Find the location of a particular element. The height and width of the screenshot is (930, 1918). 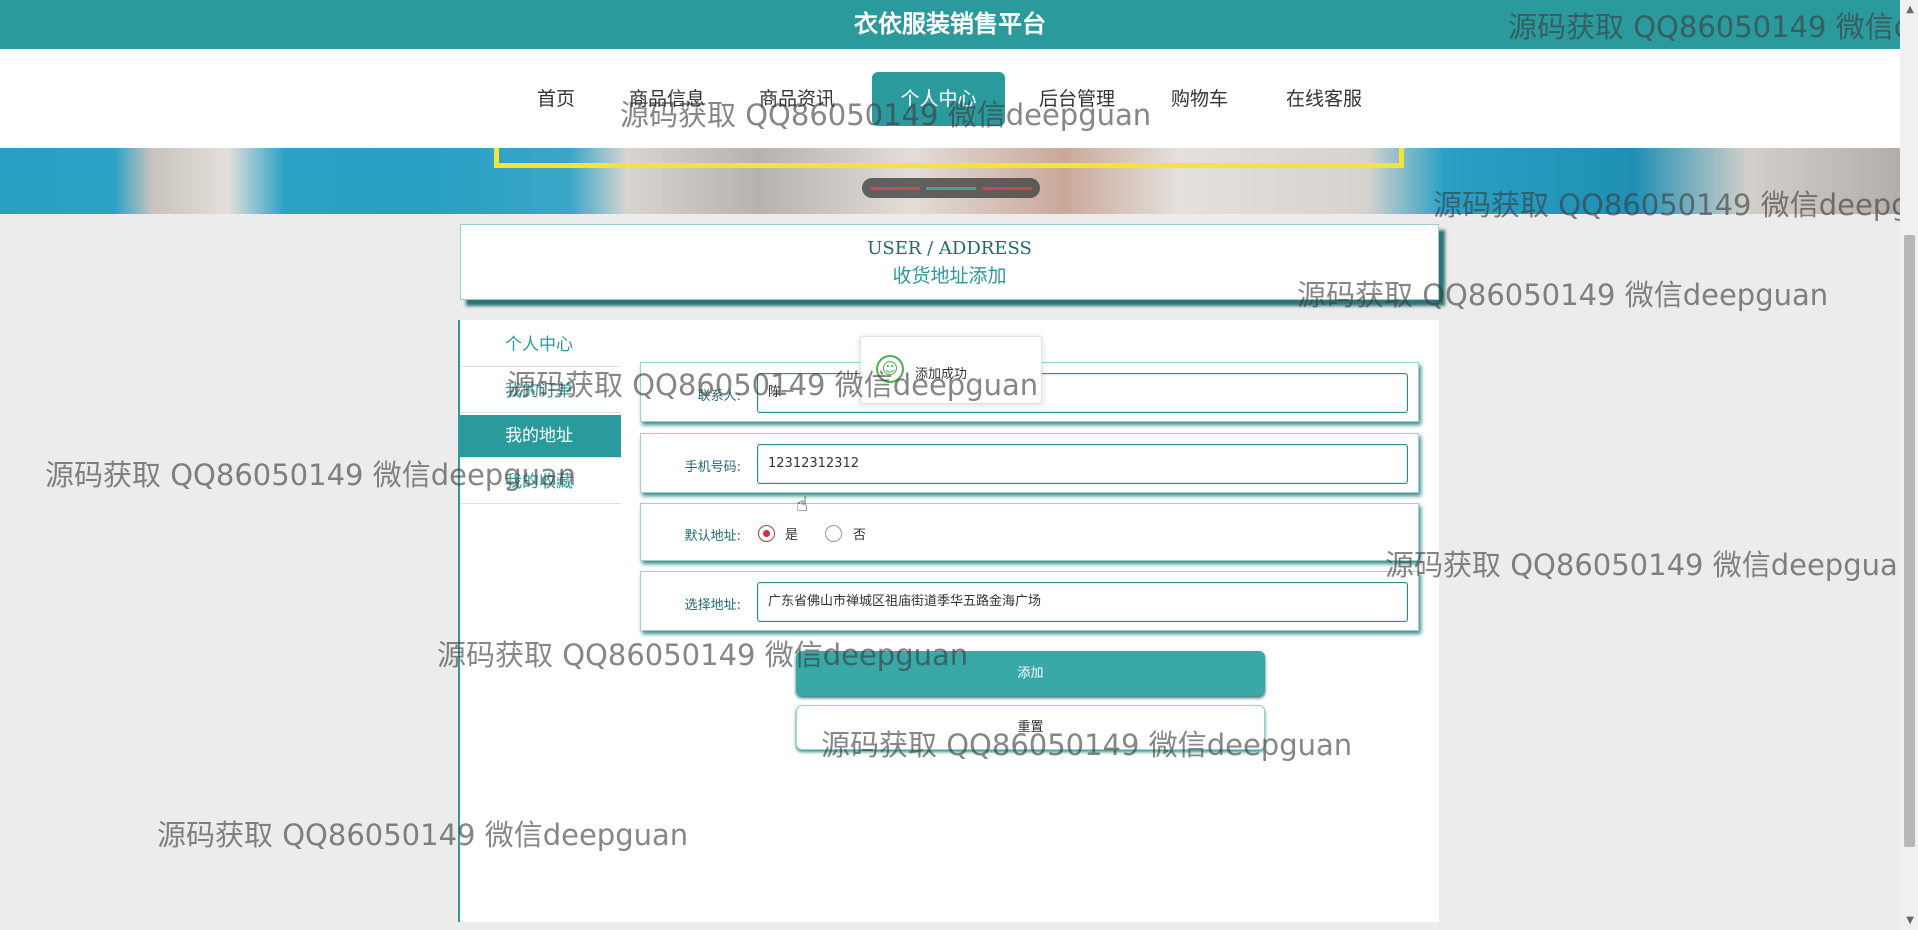

page-header-box: USER / ADDRESS 收货地址添加 is located at coordinates (949, 262).